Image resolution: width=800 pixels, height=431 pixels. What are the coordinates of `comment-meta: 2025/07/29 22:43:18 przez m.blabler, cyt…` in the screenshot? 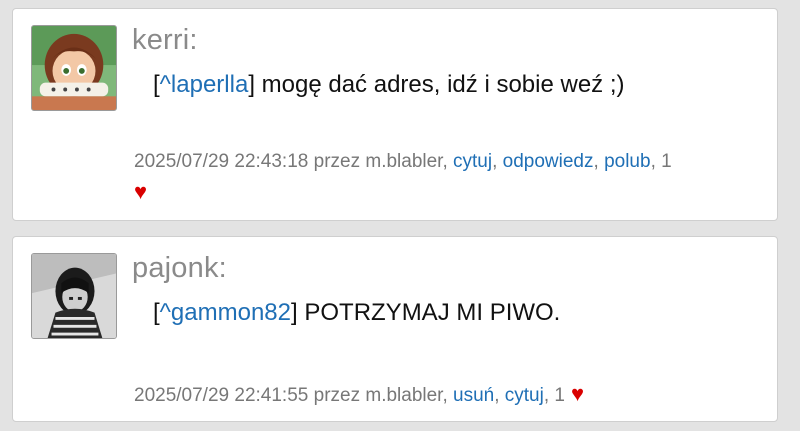 It's located at (403, 161).